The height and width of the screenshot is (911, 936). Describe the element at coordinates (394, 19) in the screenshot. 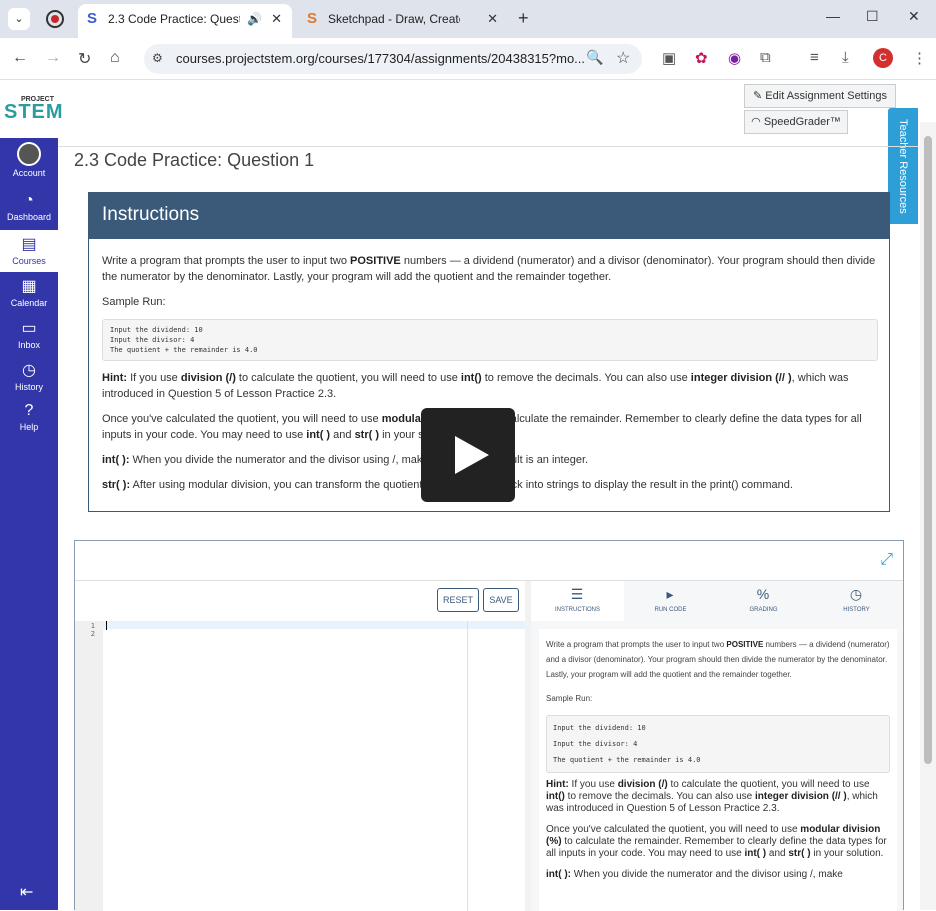

I see `tab-title: Sketchpad - Draw, Create, Share` at that location.